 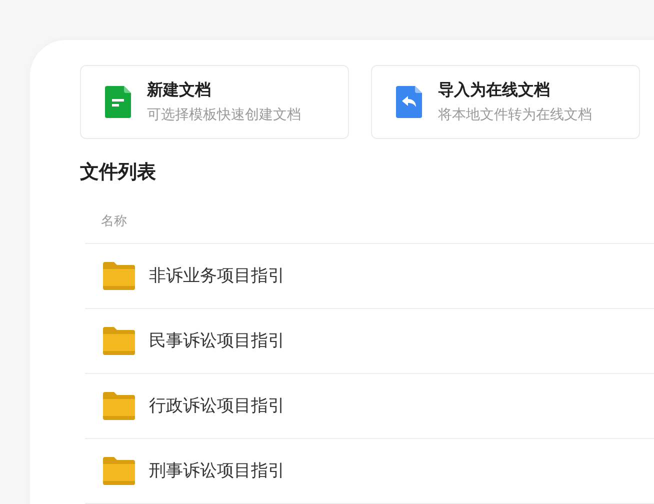 I want to click on card-title: 新建文档, so click(x=179, y=90).